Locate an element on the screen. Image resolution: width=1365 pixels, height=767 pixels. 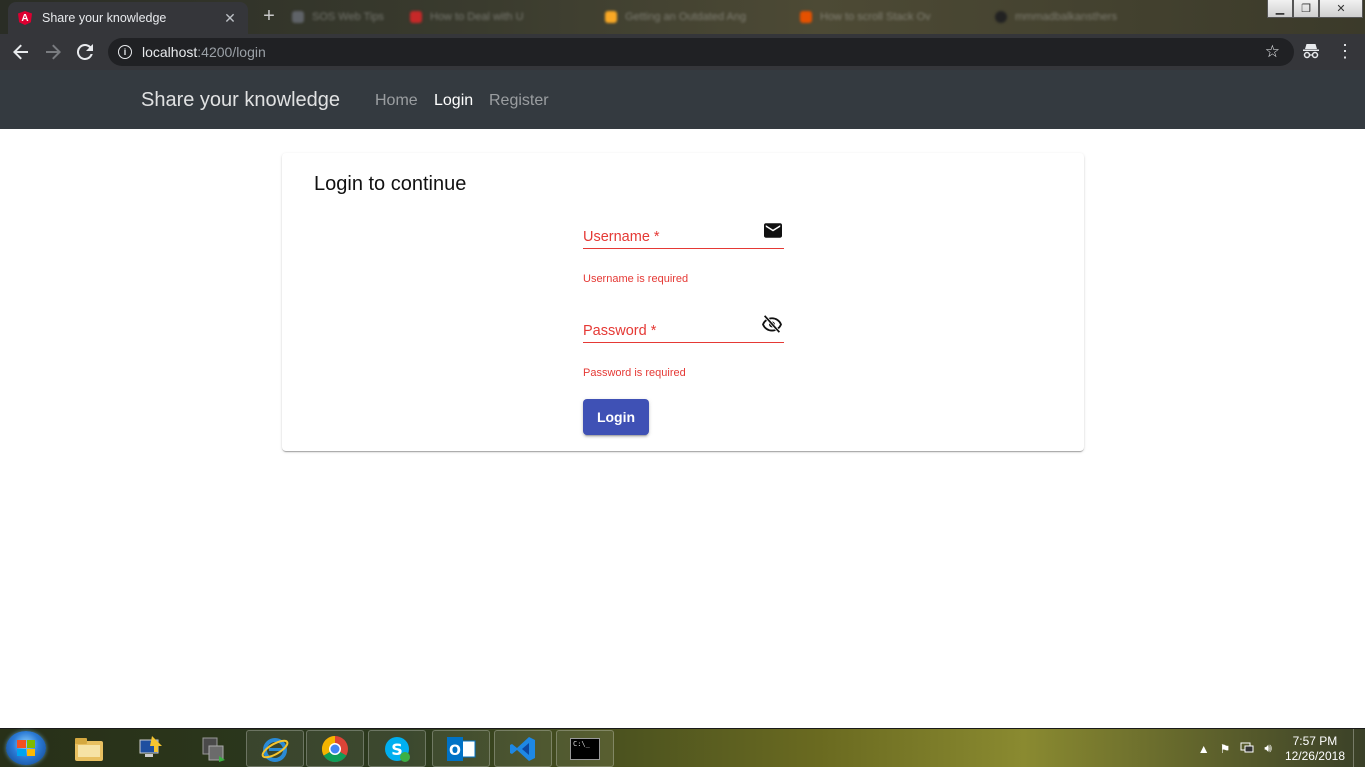
background-tab: Getting an Outdated Ang is located at coordinates (675, 17).